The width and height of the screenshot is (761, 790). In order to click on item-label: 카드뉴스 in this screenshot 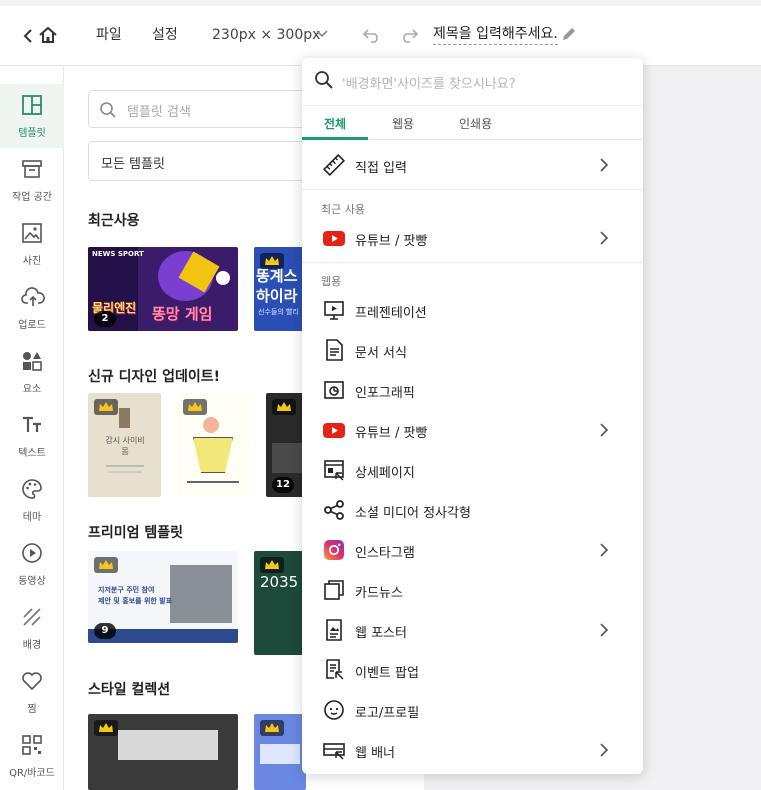, I will do `click(379, 593)`.